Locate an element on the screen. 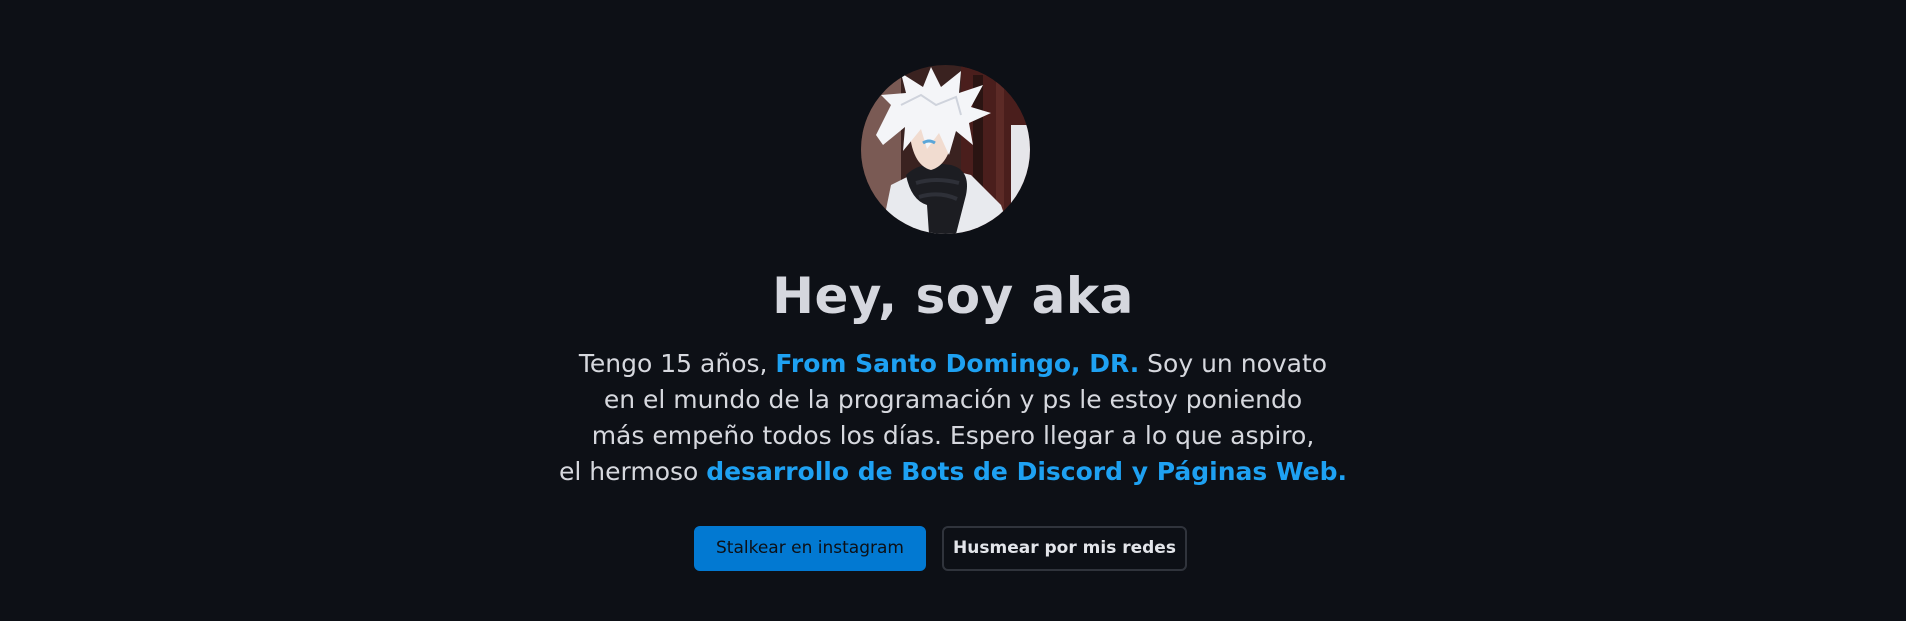 The image size is (1906, 621). avatar is located at coordinates (945, 149).